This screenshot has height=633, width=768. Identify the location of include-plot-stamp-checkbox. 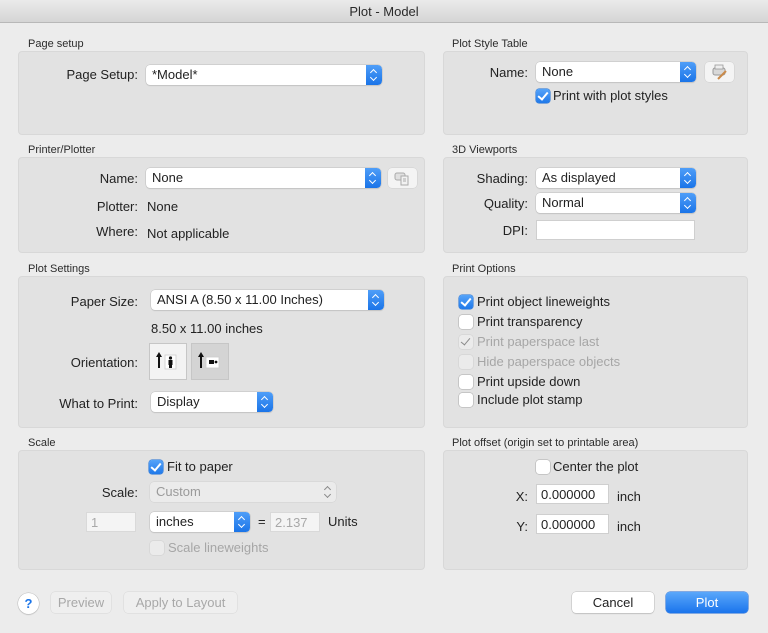
(466, 400).